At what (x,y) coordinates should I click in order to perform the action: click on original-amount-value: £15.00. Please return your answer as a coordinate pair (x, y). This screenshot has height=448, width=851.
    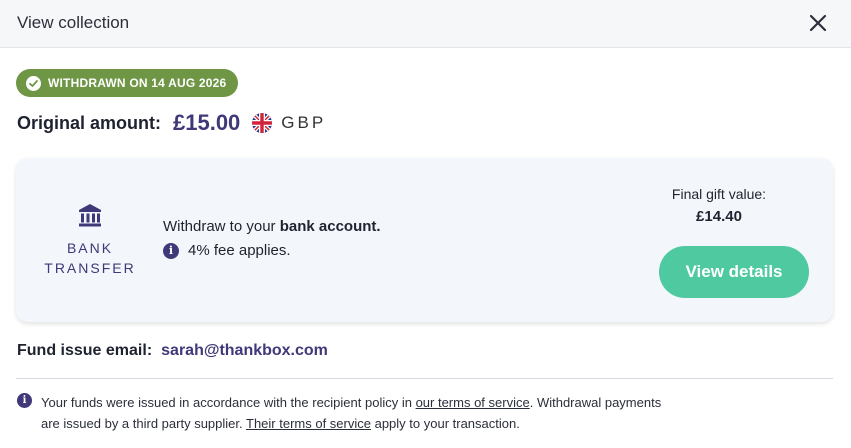
    Looking at the image, I should click on (207, 122).